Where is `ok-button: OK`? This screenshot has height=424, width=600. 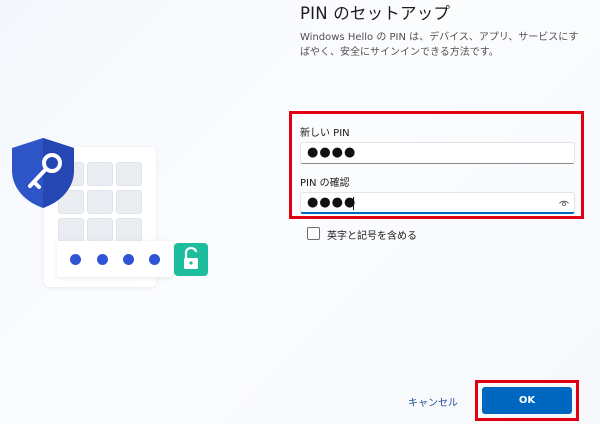 ok-button: OK is located at coordinates (527, 400).